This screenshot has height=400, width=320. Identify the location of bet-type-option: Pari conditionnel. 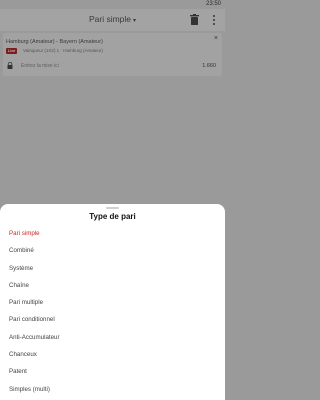
(112, 319).